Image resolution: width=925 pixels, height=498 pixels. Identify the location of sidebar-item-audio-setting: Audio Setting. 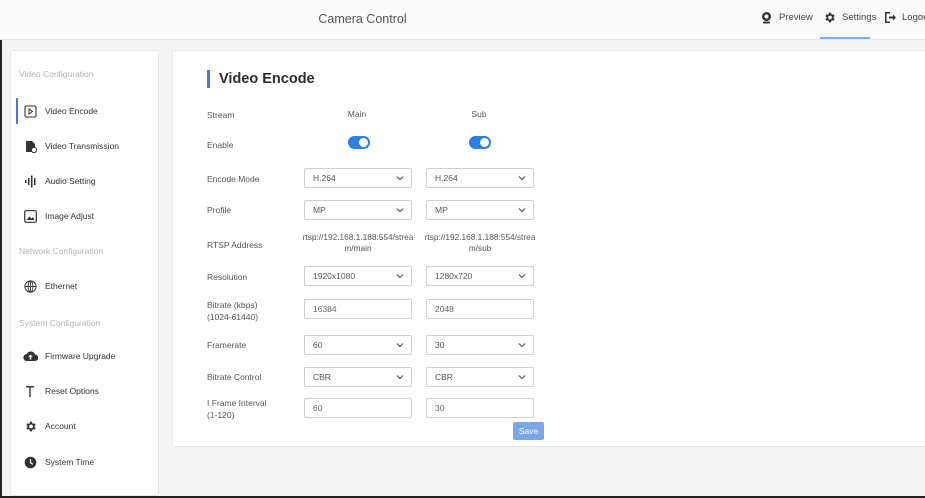
(85, 181).